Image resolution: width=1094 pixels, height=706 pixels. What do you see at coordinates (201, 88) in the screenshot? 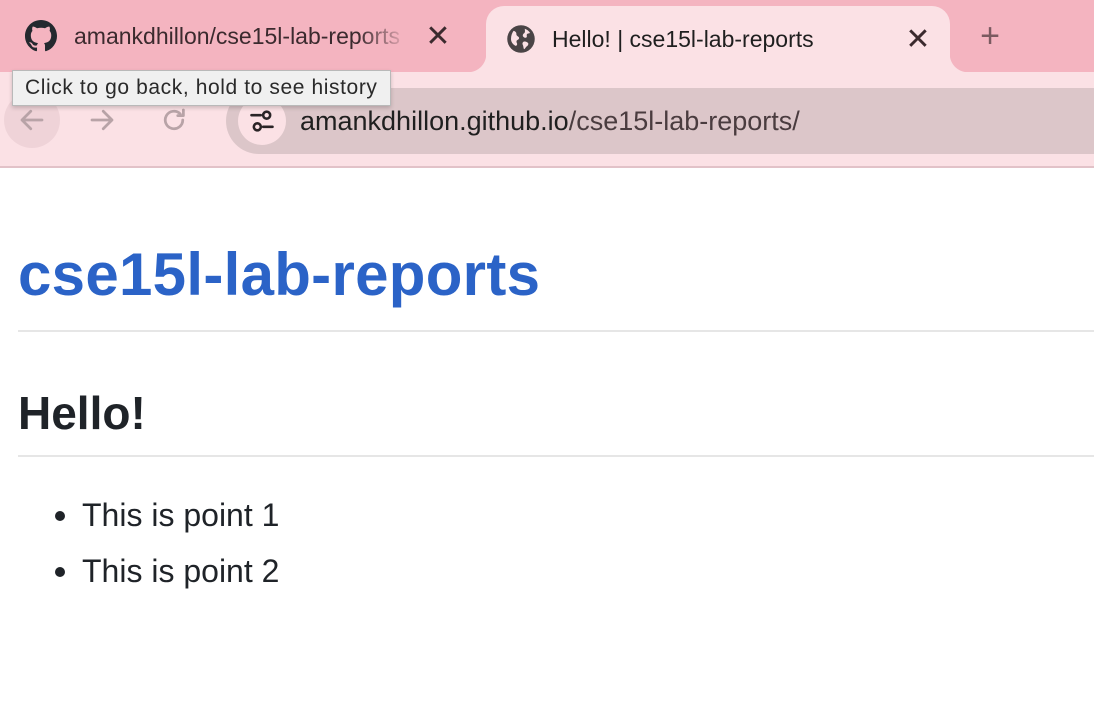
I see `back-tooltip: Click to go back, hold to see history` at bounding box center [201, 88].